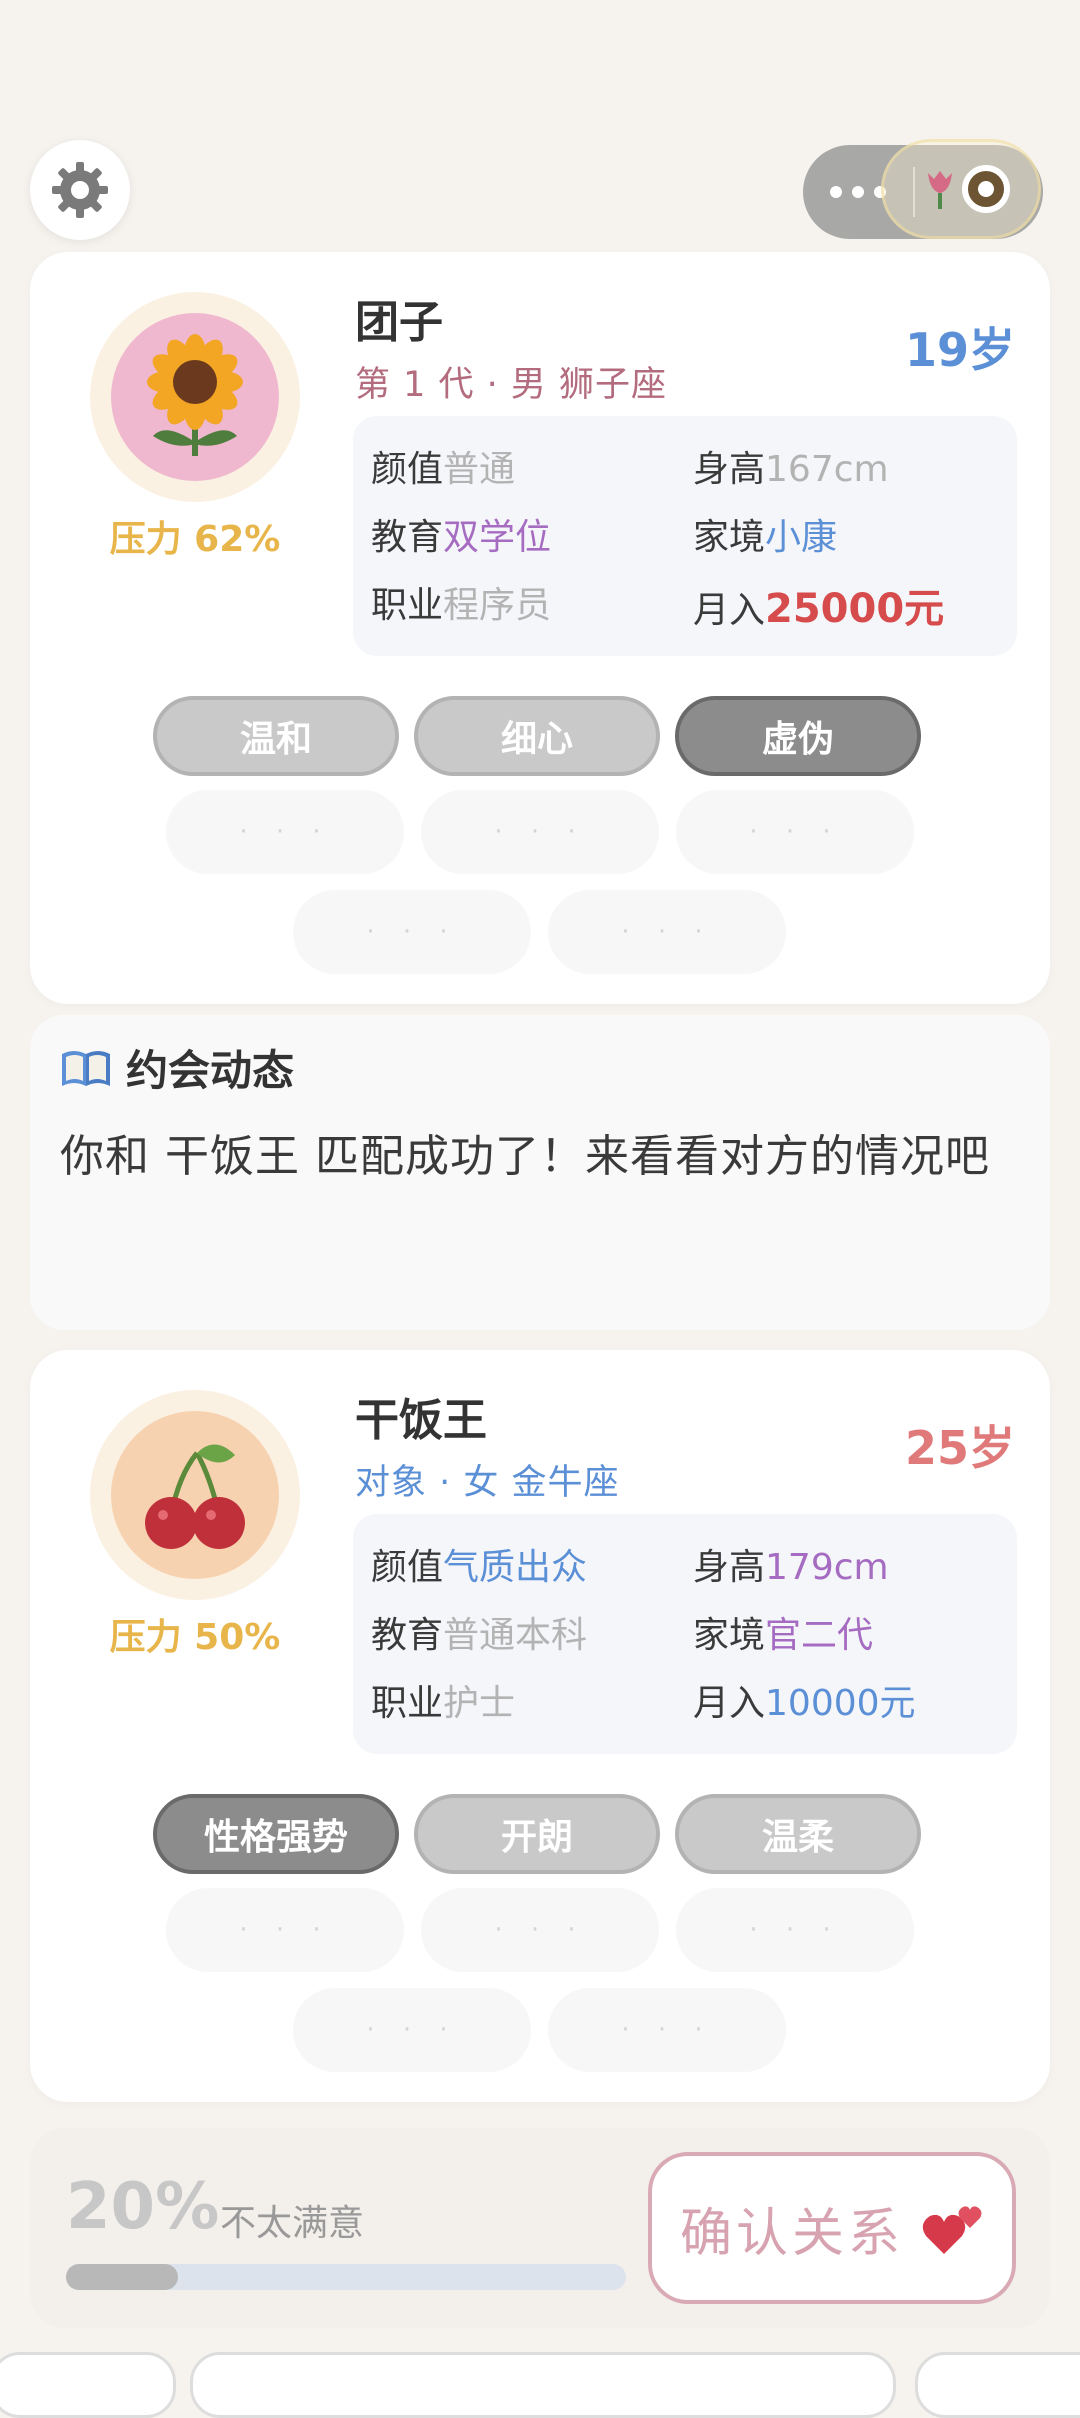 The image size is (1080, 2418). What do you see at coordinates (685, 536) in the screenshot?
I see `player-stats: 颜值普通 身高167cm 教育双学位 家境小康 职业程序员 月入25000元` at bounding box center [685, 536].